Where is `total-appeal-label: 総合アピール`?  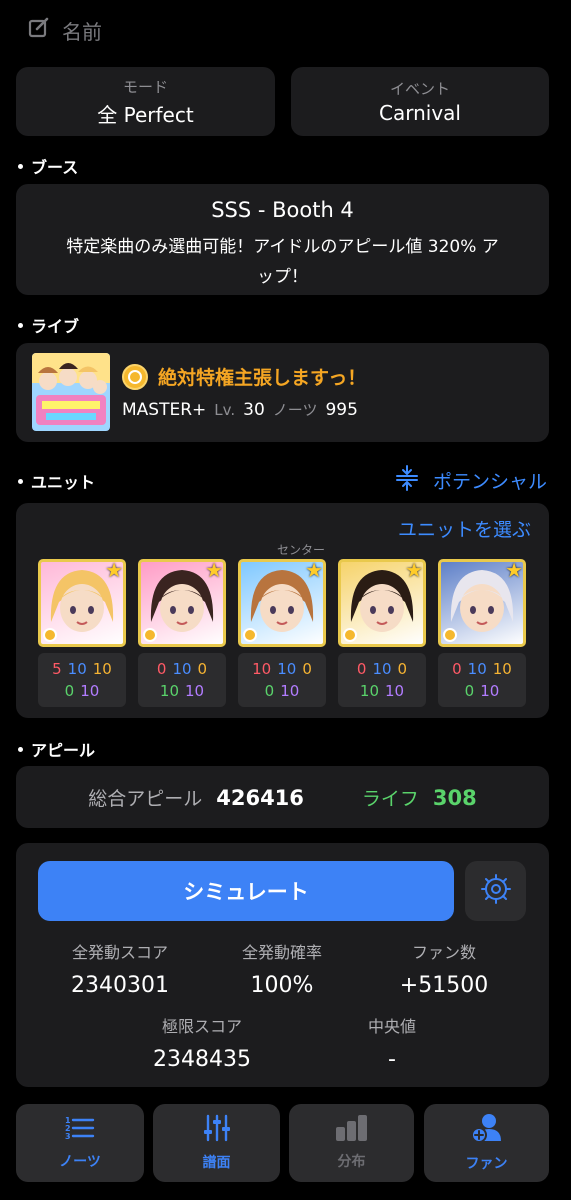
total-appeal-label: 総合アピール is located at coordinates (145, 799).